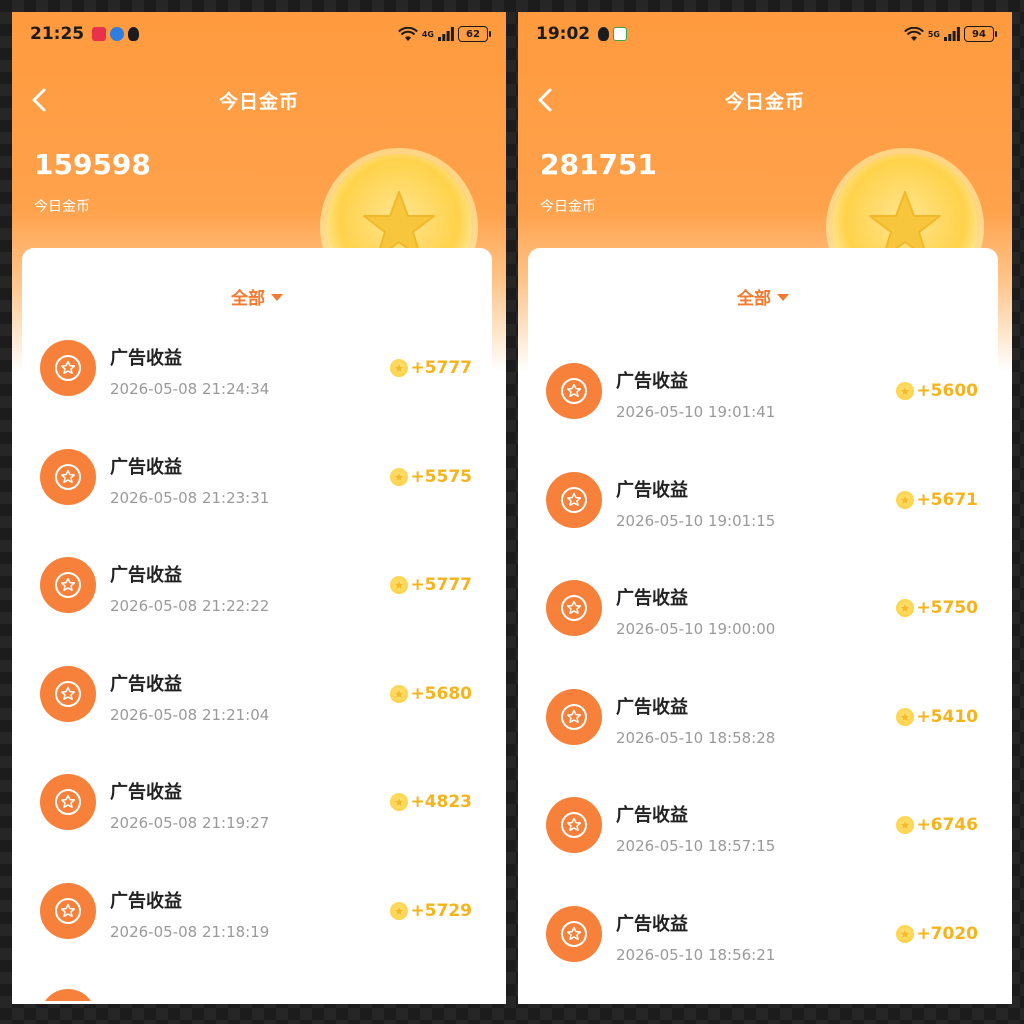 Image resolution: width=1024 pixels, height=1024 pixels. What do you see at coordinates (190, 497) in the screenshot?
I see `record-time: 2026-05-08 21:23:31` at bounding box center [190, 497].